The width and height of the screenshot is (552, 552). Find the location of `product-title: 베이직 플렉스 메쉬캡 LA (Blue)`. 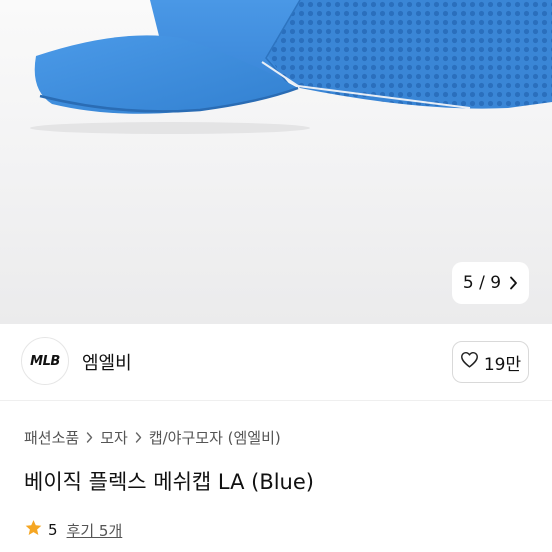

product-title: 베이직 플렉스 메쉬캡 LA (Blue) is located at coordinates (169, 482).